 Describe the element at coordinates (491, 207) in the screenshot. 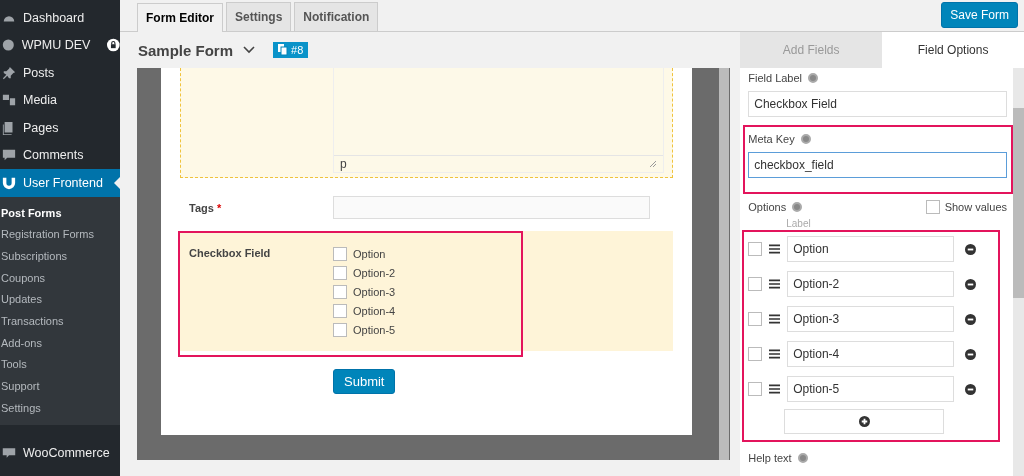

I see `tags-input` at that location.